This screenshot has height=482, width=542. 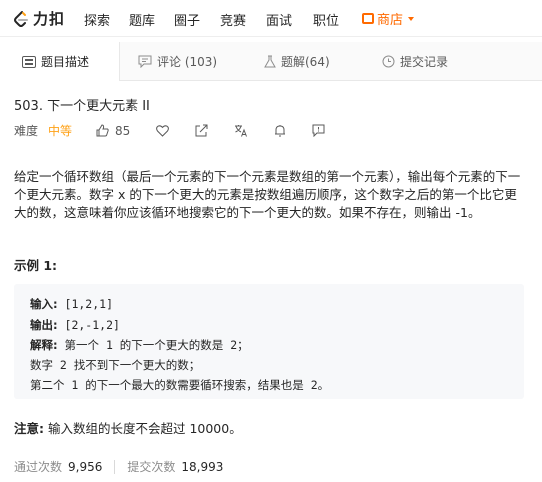 What do you see at coordinates (44, 345) in the screenshot?
I see `example-explain-label: 解释:` at bounding box center [44, 345].